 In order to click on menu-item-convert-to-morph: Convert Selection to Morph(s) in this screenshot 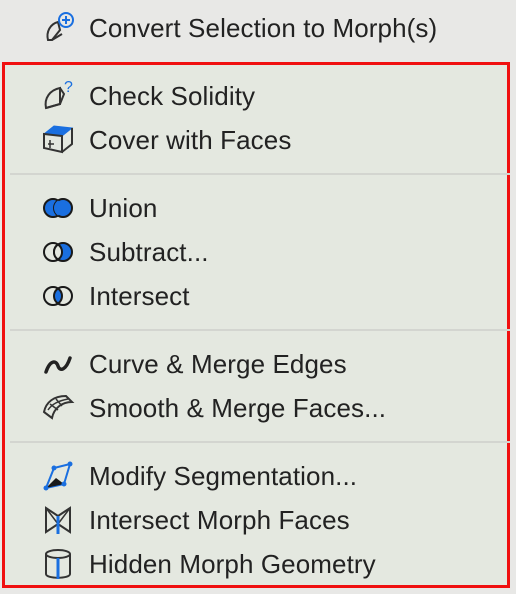, I will do `click(258, 28)`.